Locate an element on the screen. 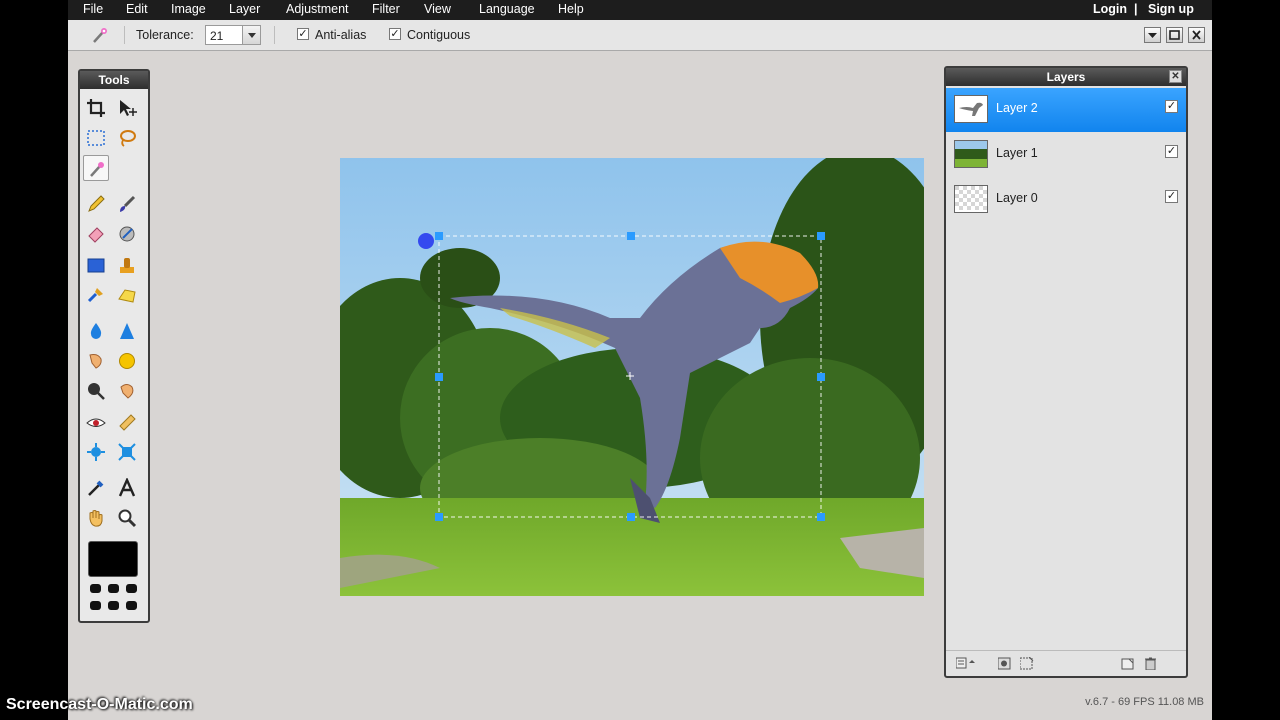 Image resolution: width=1280 pixels, height=720 pixels. sponge-icon is located at coordinates (127, 361).